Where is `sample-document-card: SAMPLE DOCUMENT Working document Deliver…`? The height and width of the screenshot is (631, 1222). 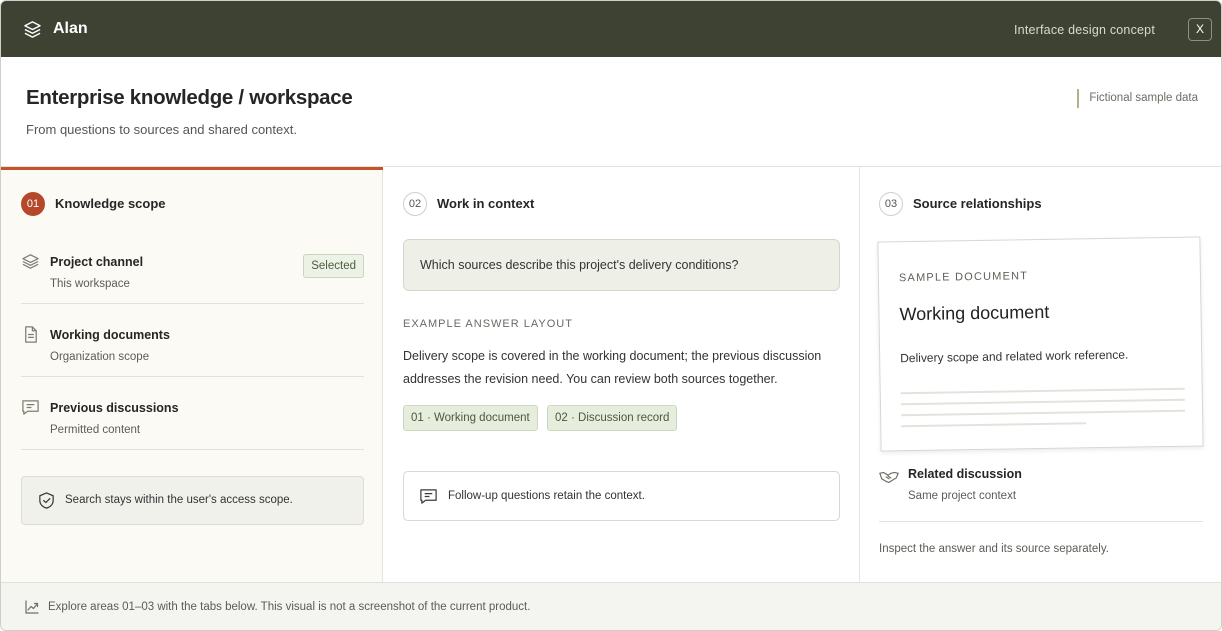
sample-document-card: SAMPLE DOCUMENT Working document Deliver… is located at coordinates (1040, 344).